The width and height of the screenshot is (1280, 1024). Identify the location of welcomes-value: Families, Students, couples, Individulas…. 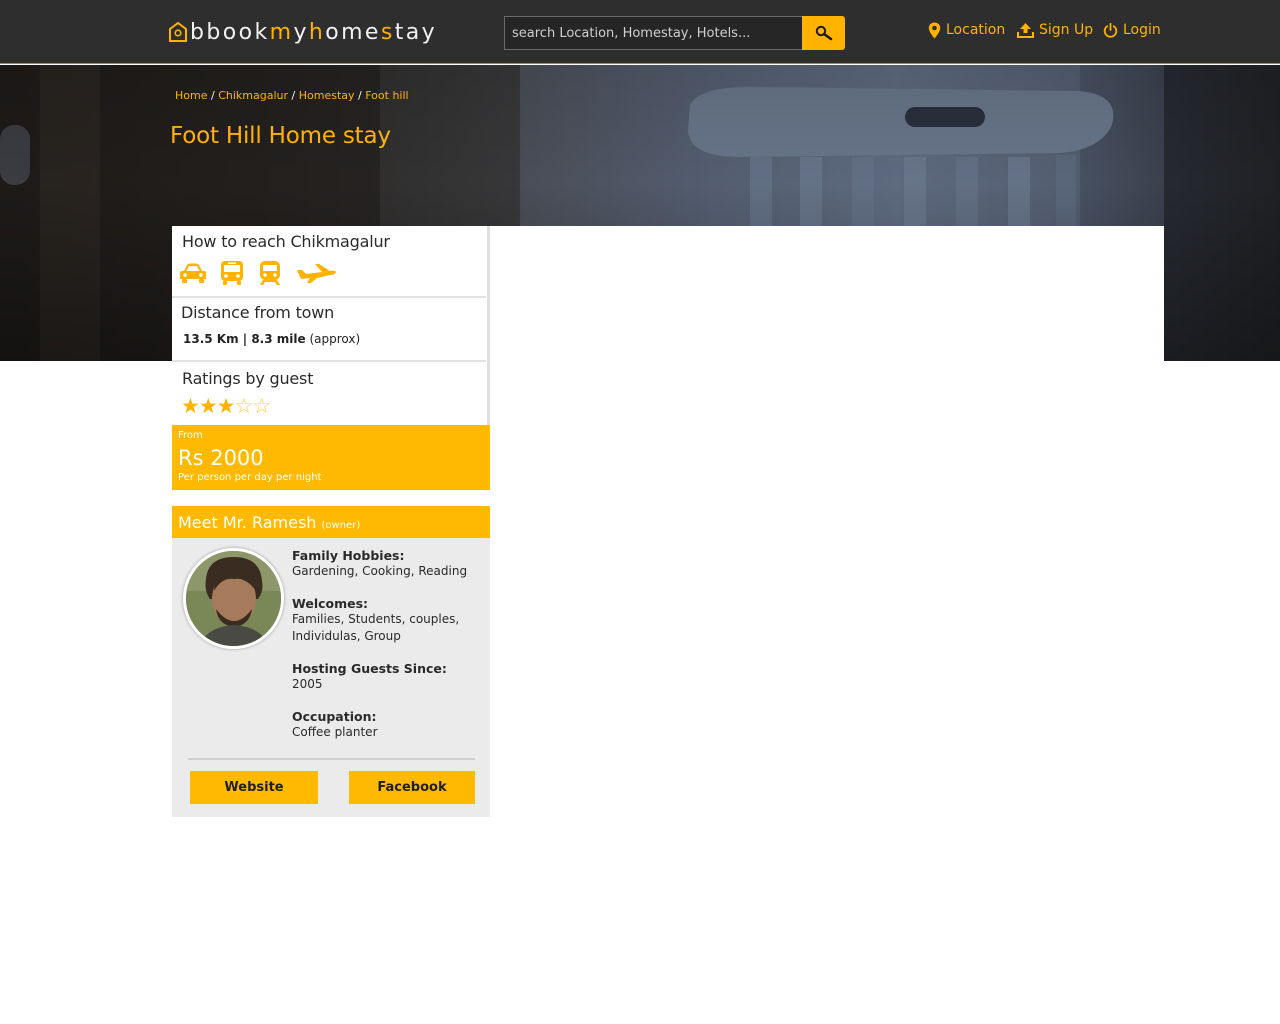
(376, 627).